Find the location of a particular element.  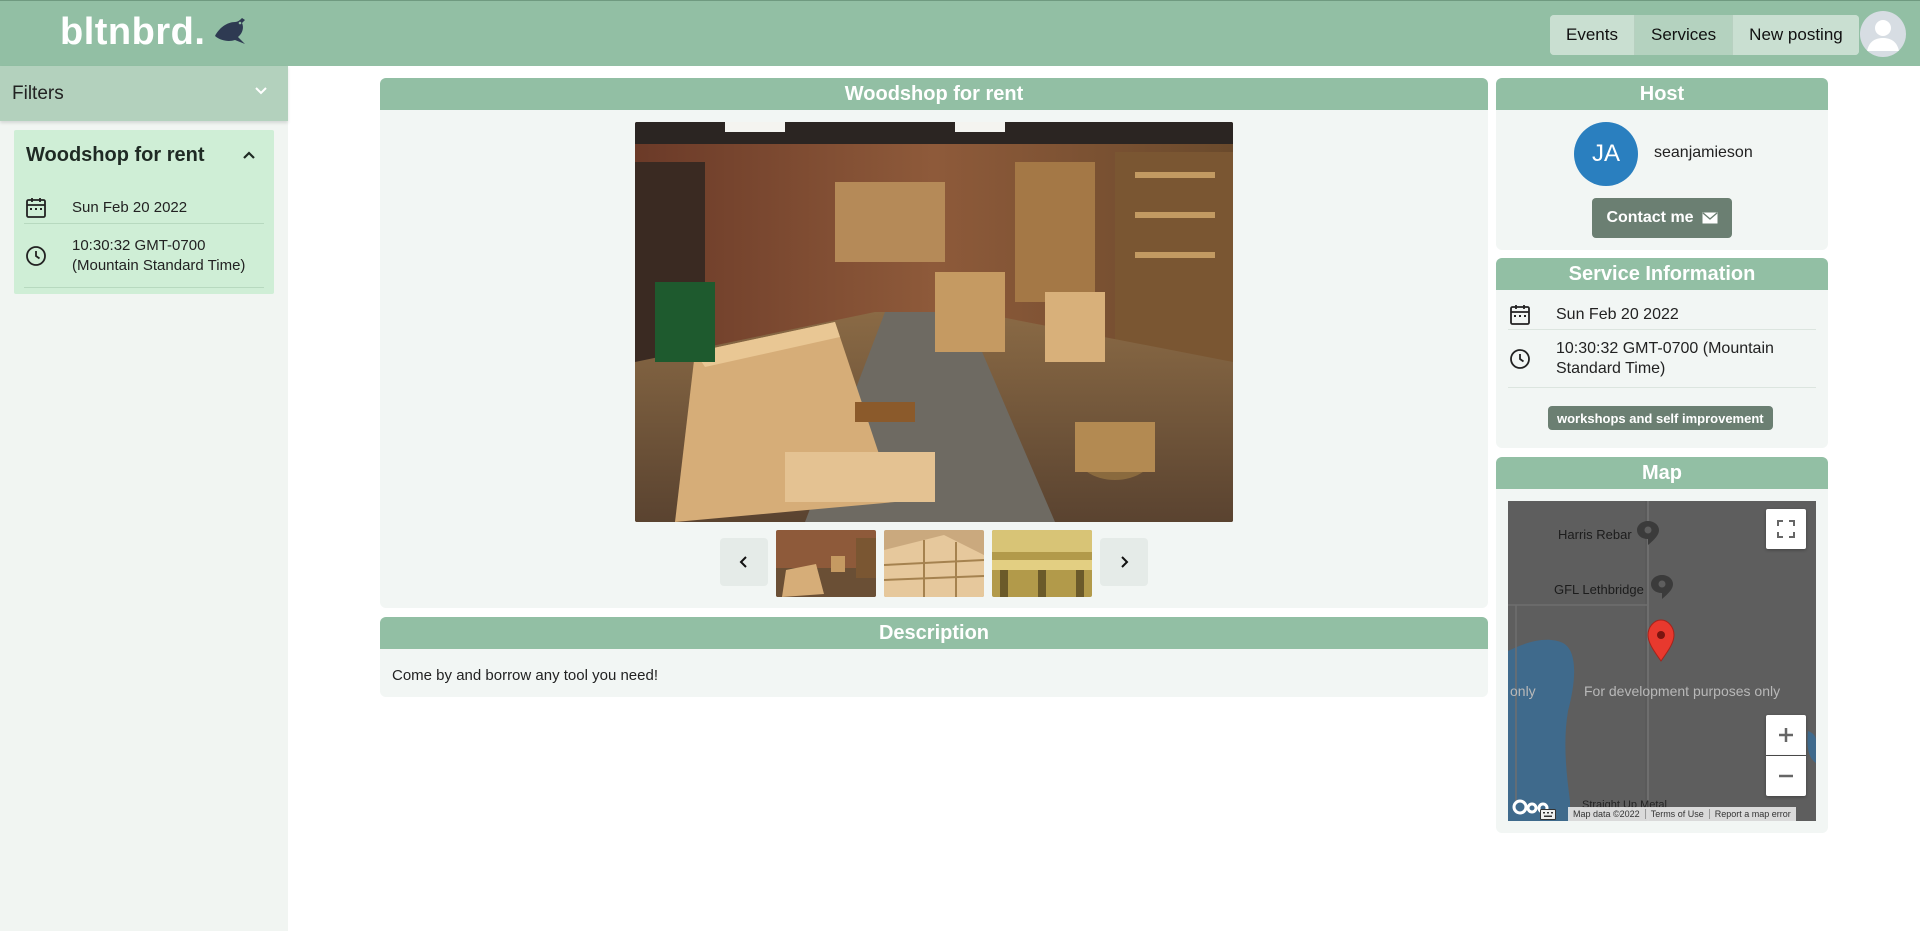

fullscreen-icon is located at coordinates (1786, 529).